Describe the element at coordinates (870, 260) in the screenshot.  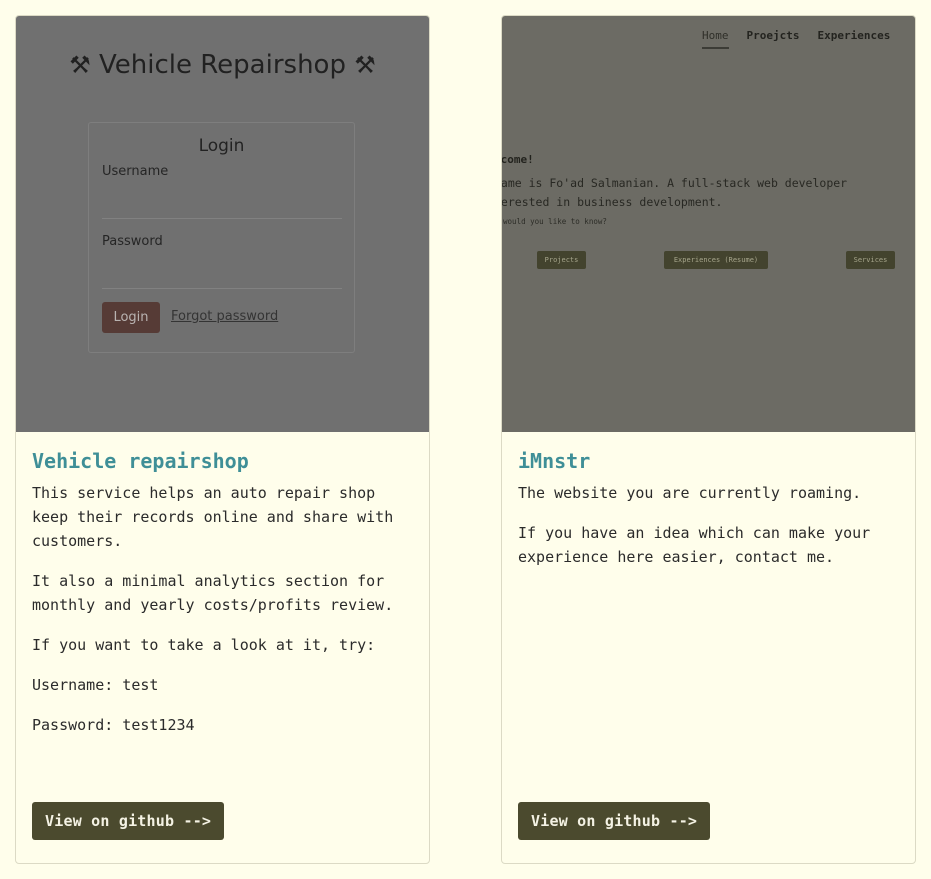
I see `preview-services-button: Services` at that location.